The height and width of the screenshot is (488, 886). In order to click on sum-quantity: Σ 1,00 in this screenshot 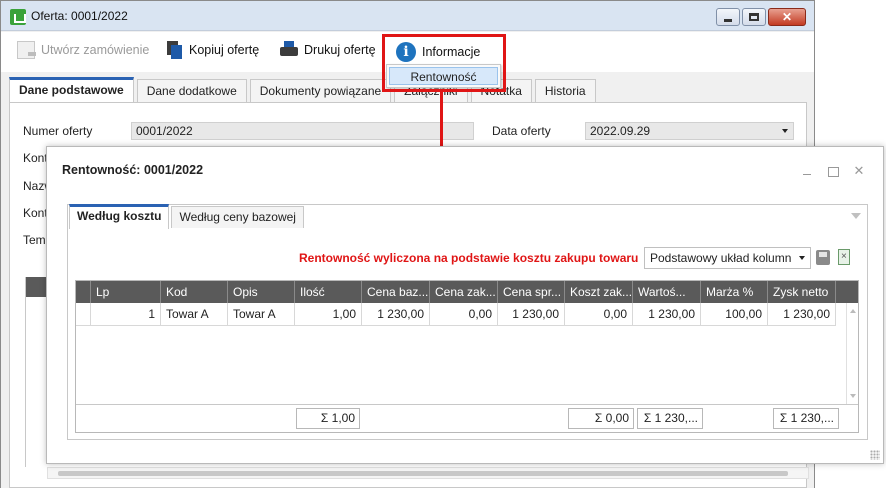, I will do `click(328, 418)`.